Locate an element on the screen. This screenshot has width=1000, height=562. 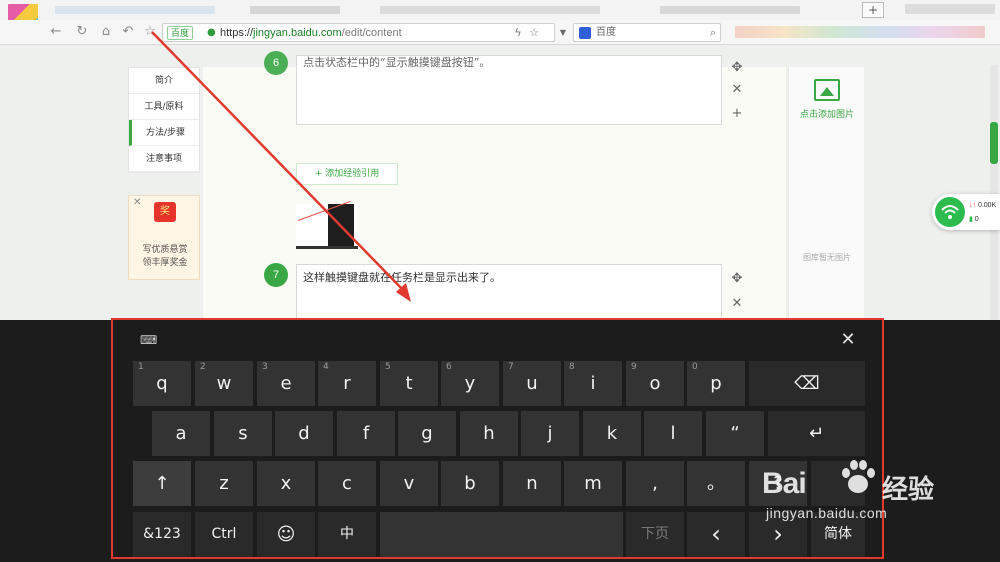
site-badge: 百度 is located at coordinates (180, 33).